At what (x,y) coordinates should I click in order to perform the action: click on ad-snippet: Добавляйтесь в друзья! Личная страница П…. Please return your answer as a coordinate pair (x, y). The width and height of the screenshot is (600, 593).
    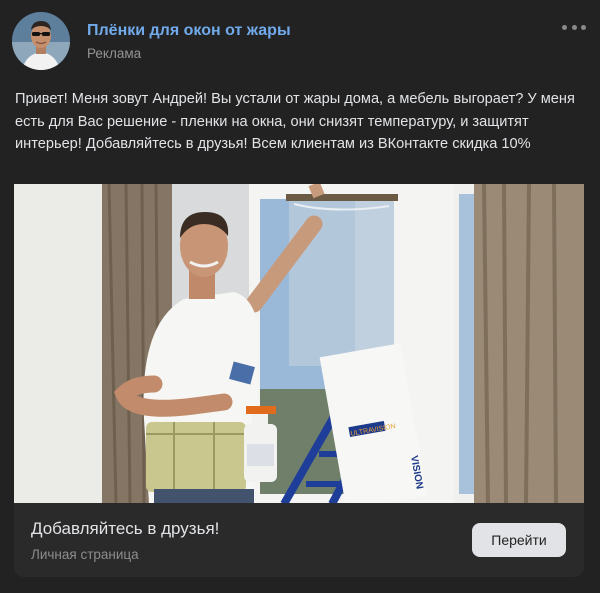
    Looking at the image, I should click on (299, 540).